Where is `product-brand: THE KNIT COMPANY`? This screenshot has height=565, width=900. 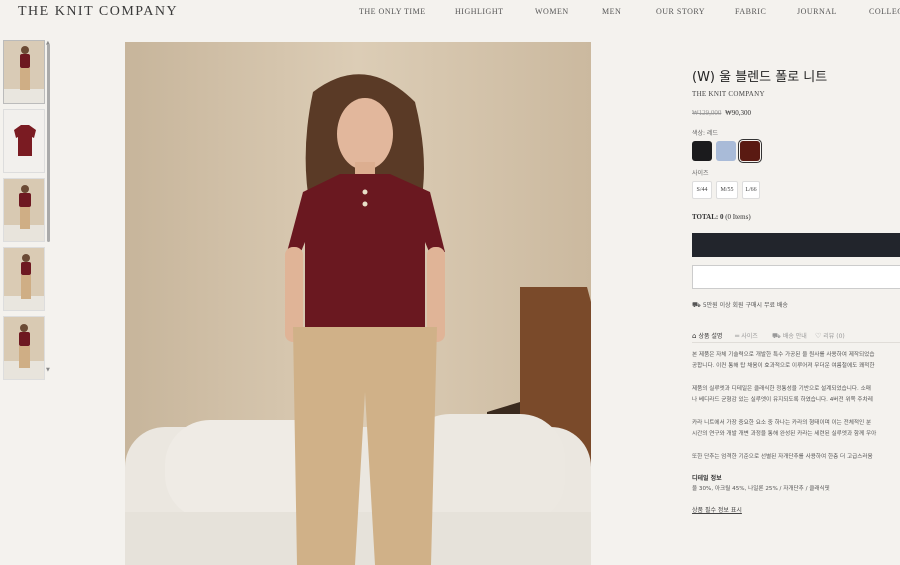 product-brand: THE KNIT COMPANY is located at coordinates (728, 94).